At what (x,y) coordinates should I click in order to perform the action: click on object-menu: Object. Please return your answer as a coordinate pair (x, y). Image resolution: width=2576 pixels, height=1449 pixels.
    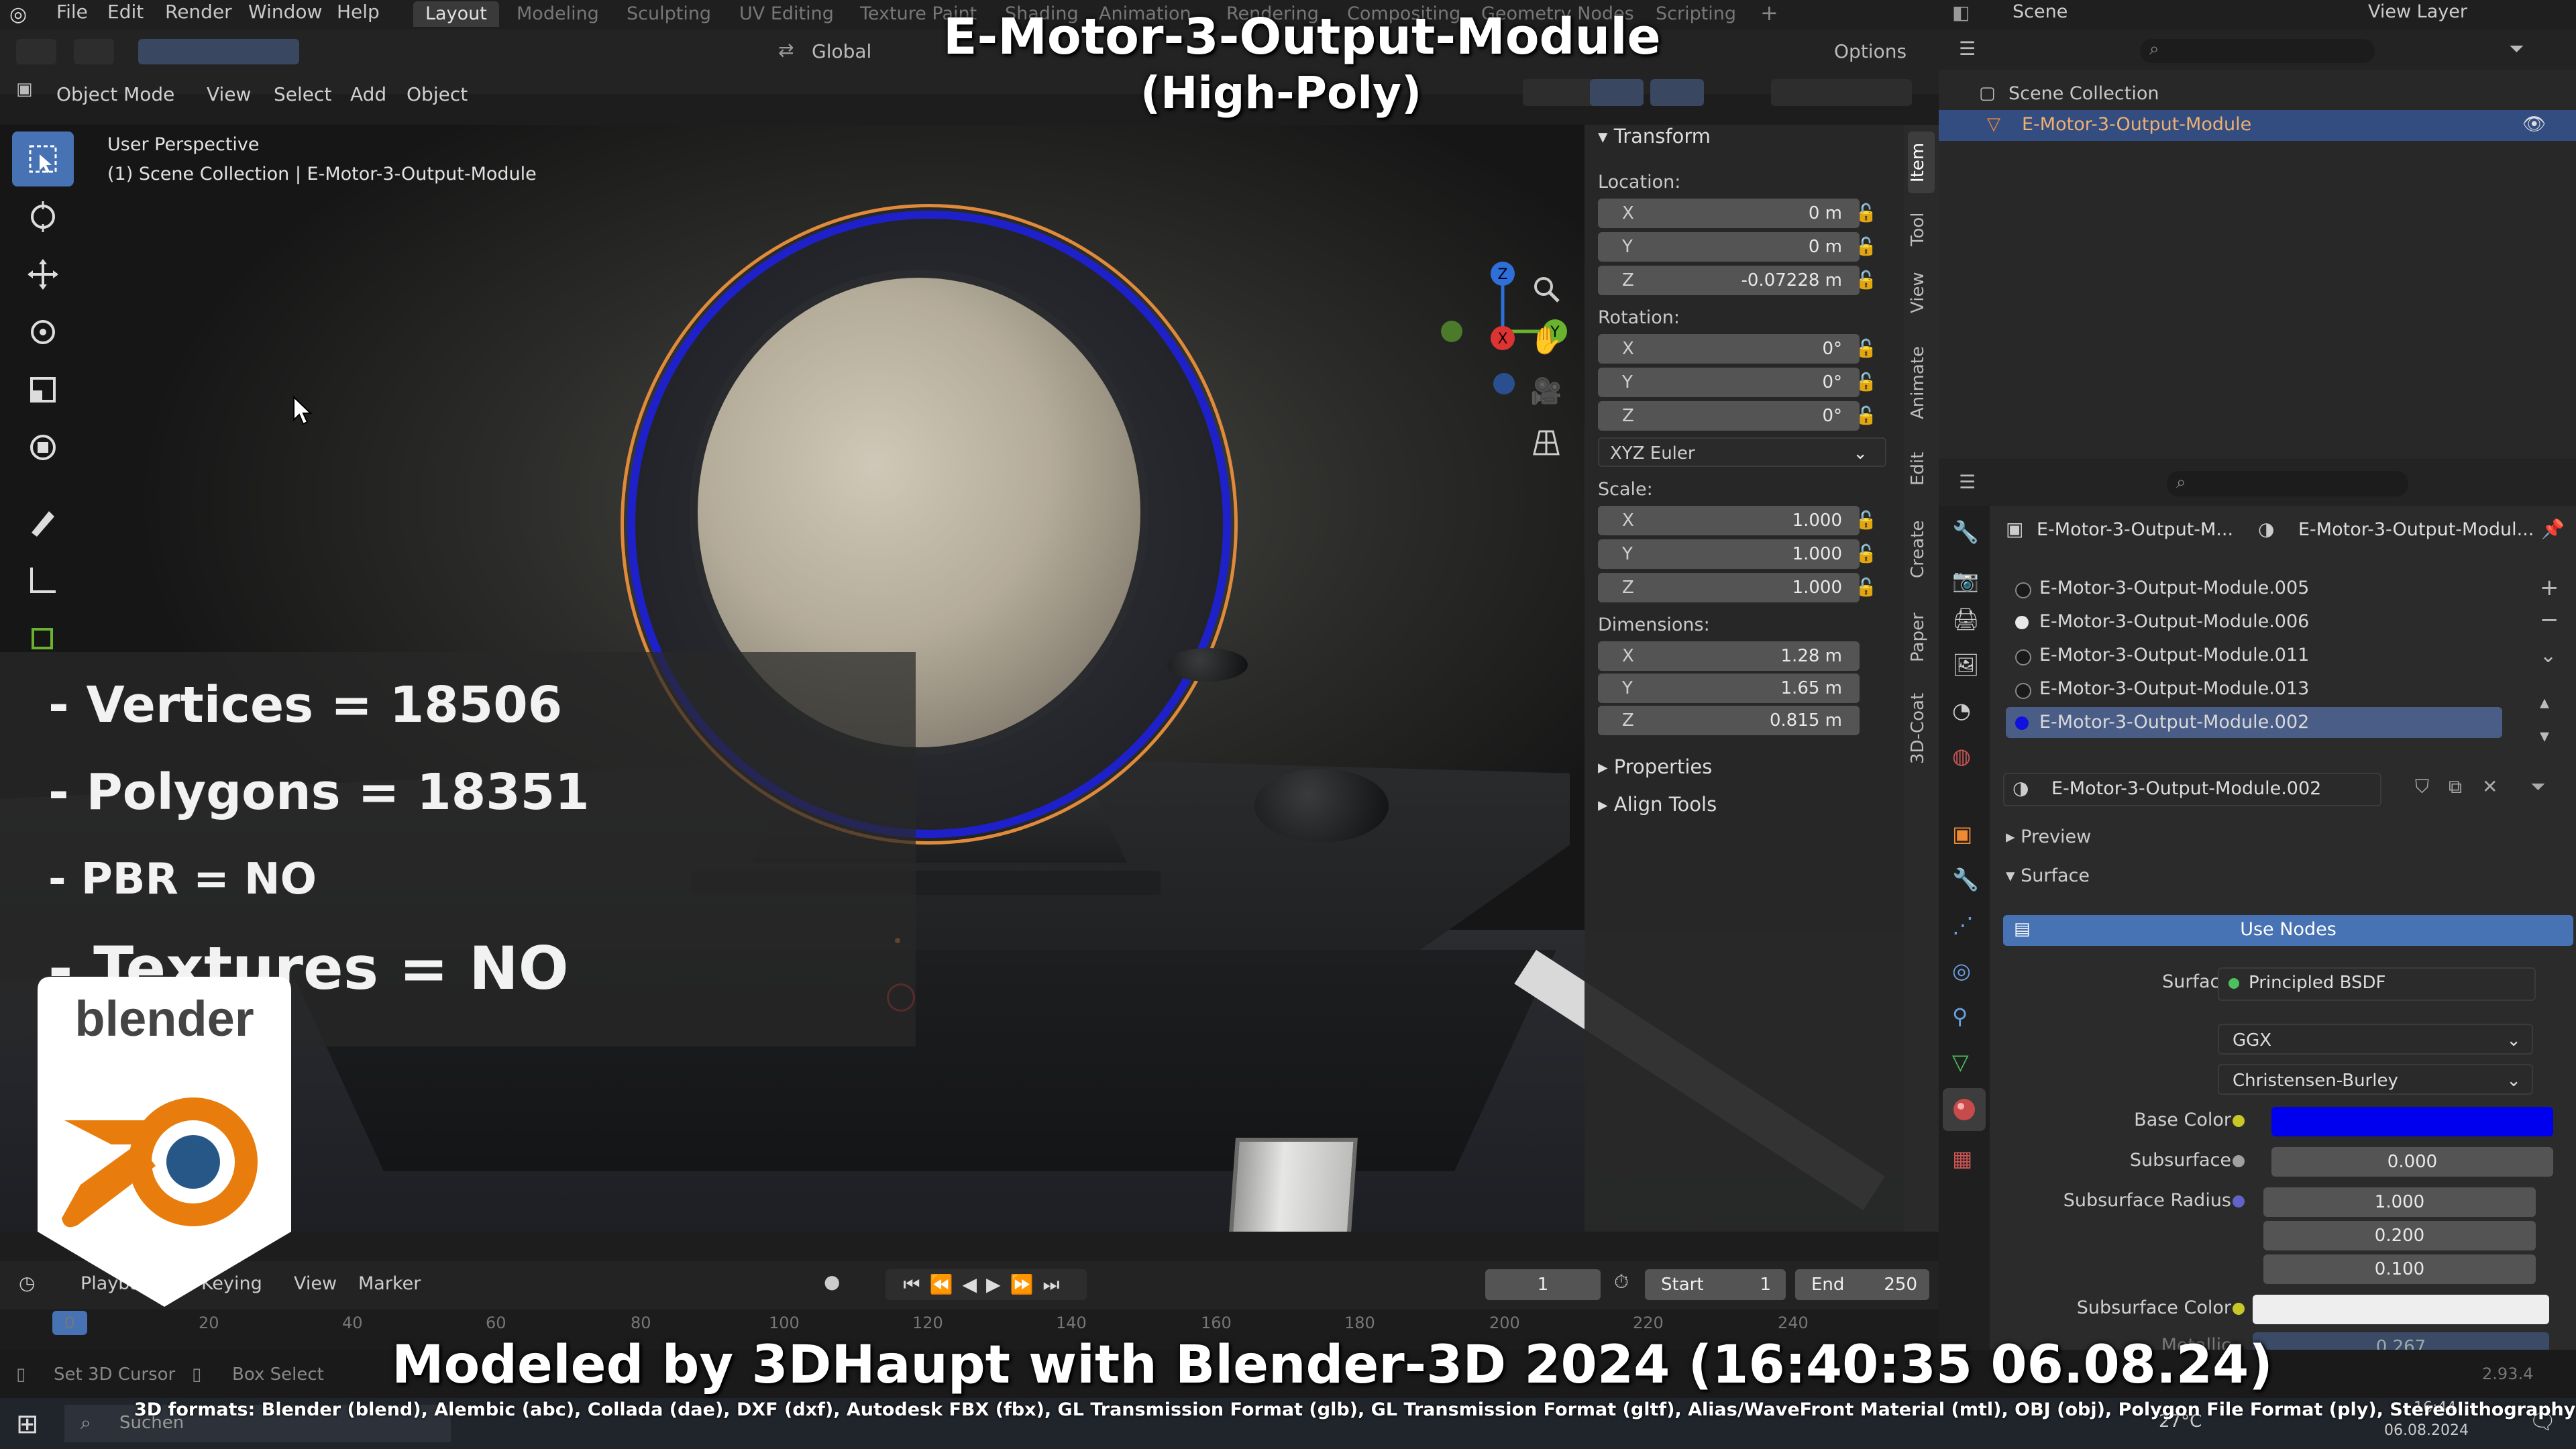
    Looking at the image, I should click on (437, 94).